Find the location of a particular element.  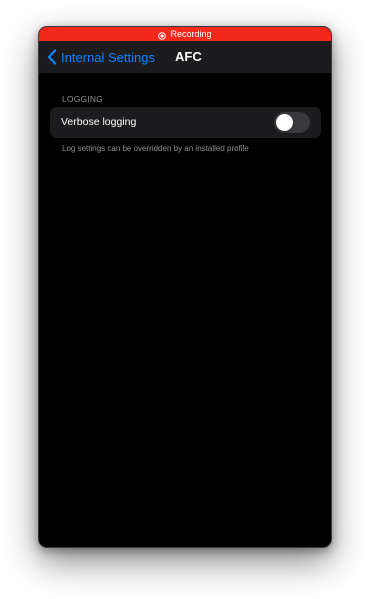

toggle-knob is located at coordinates (284, 122).